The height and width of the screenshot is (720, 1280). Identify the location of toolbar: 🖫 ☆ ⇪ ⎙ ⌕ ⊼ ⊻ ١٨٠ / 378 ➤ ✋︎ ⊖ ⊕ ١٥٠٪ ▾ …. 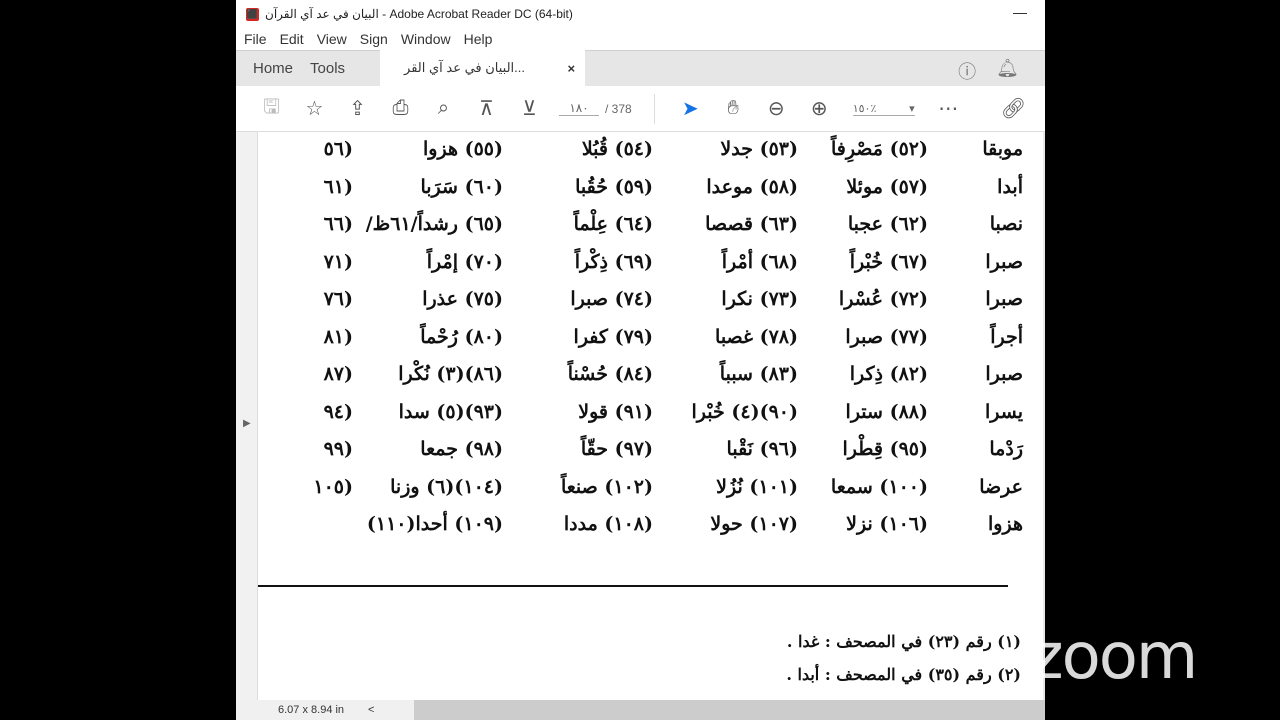
(640, 109).